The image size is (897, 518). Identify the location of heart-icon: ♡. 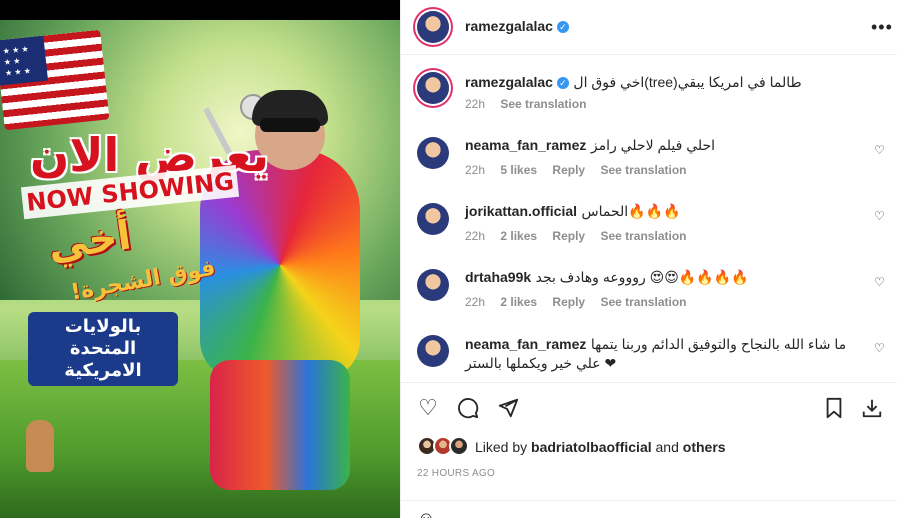
(428, 408).